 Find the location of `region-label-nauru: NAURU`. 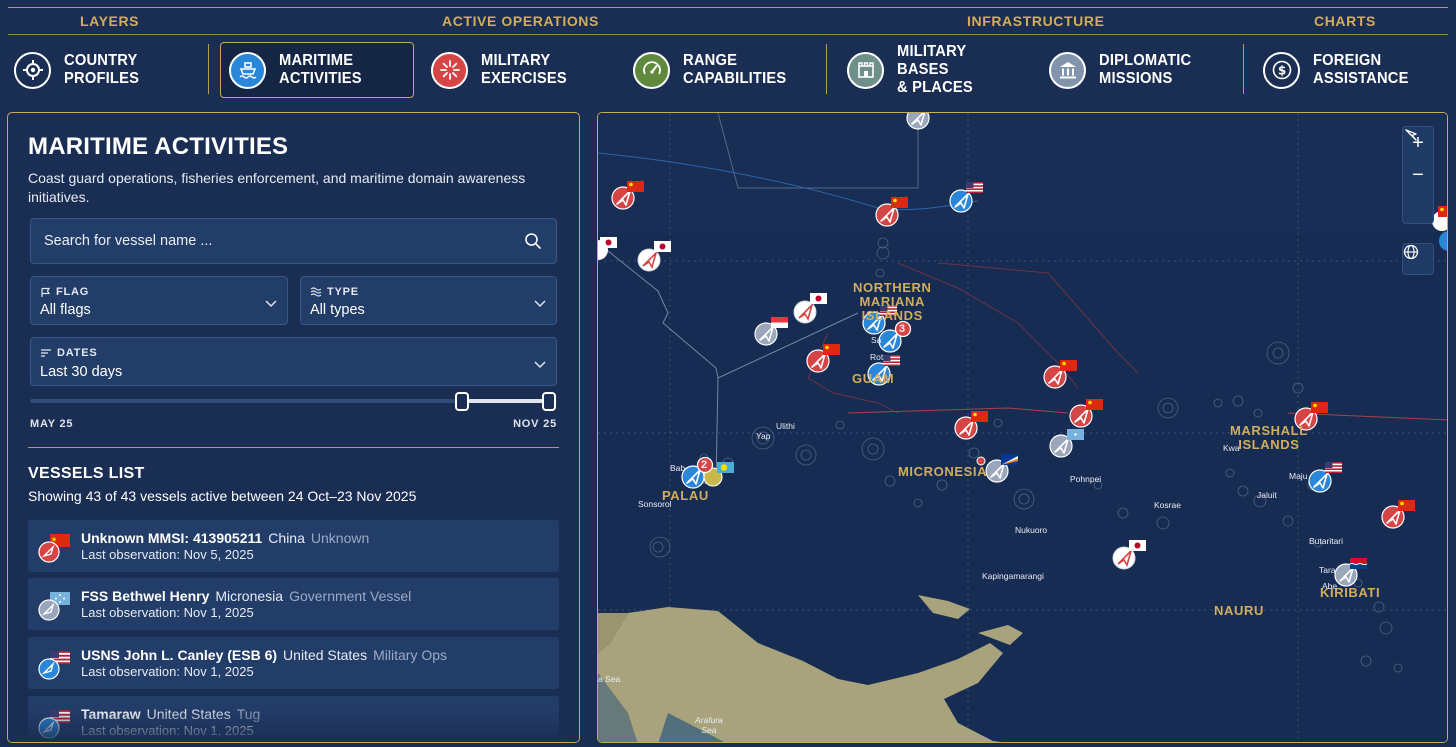

region-label-nauru: NAURU is located at coordinates (1239, 610).